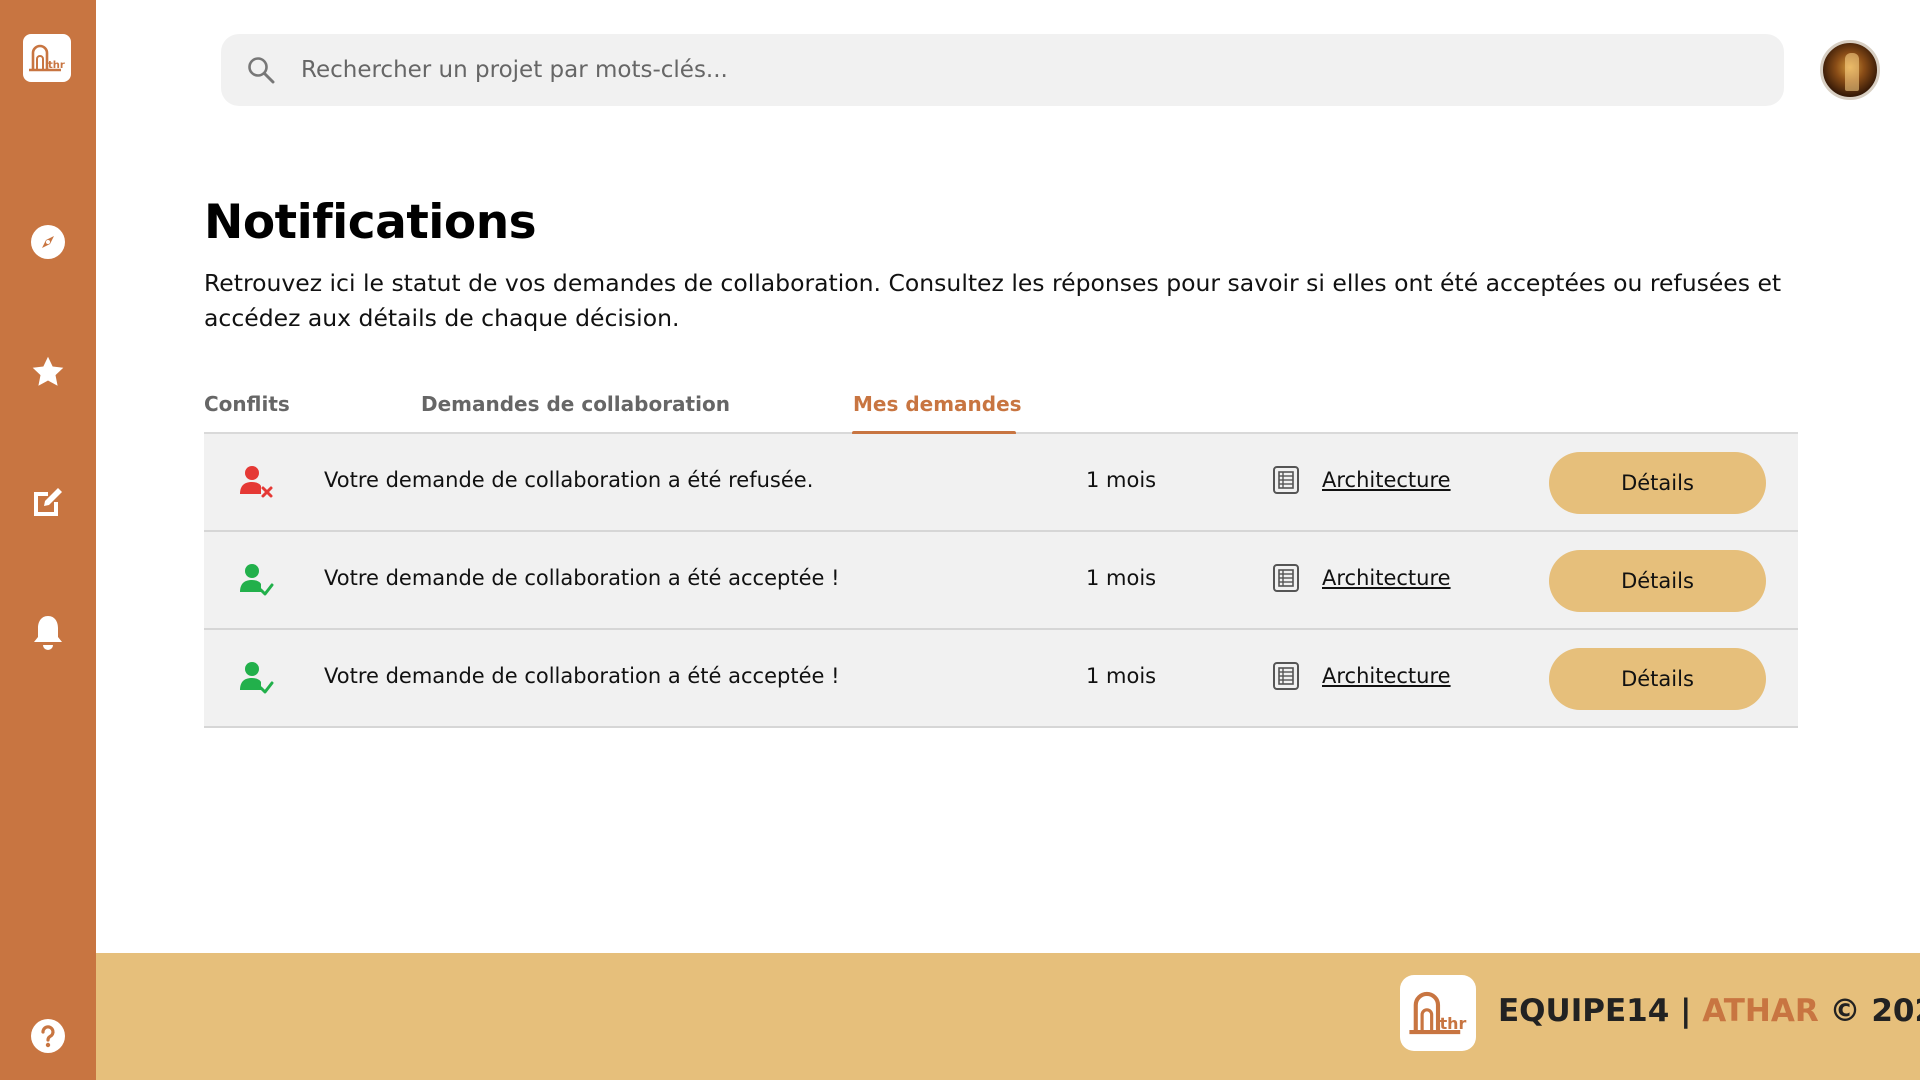  Describe the element at coordinates (48, 242) in the screenshot. I see `compass-icon` at that location.